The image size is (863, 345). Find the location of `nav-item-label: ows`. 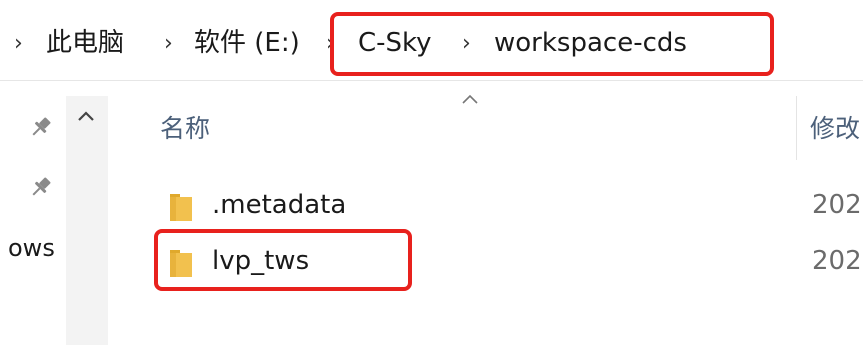

nav-item-label: ows is located at coordinates (31, 248).